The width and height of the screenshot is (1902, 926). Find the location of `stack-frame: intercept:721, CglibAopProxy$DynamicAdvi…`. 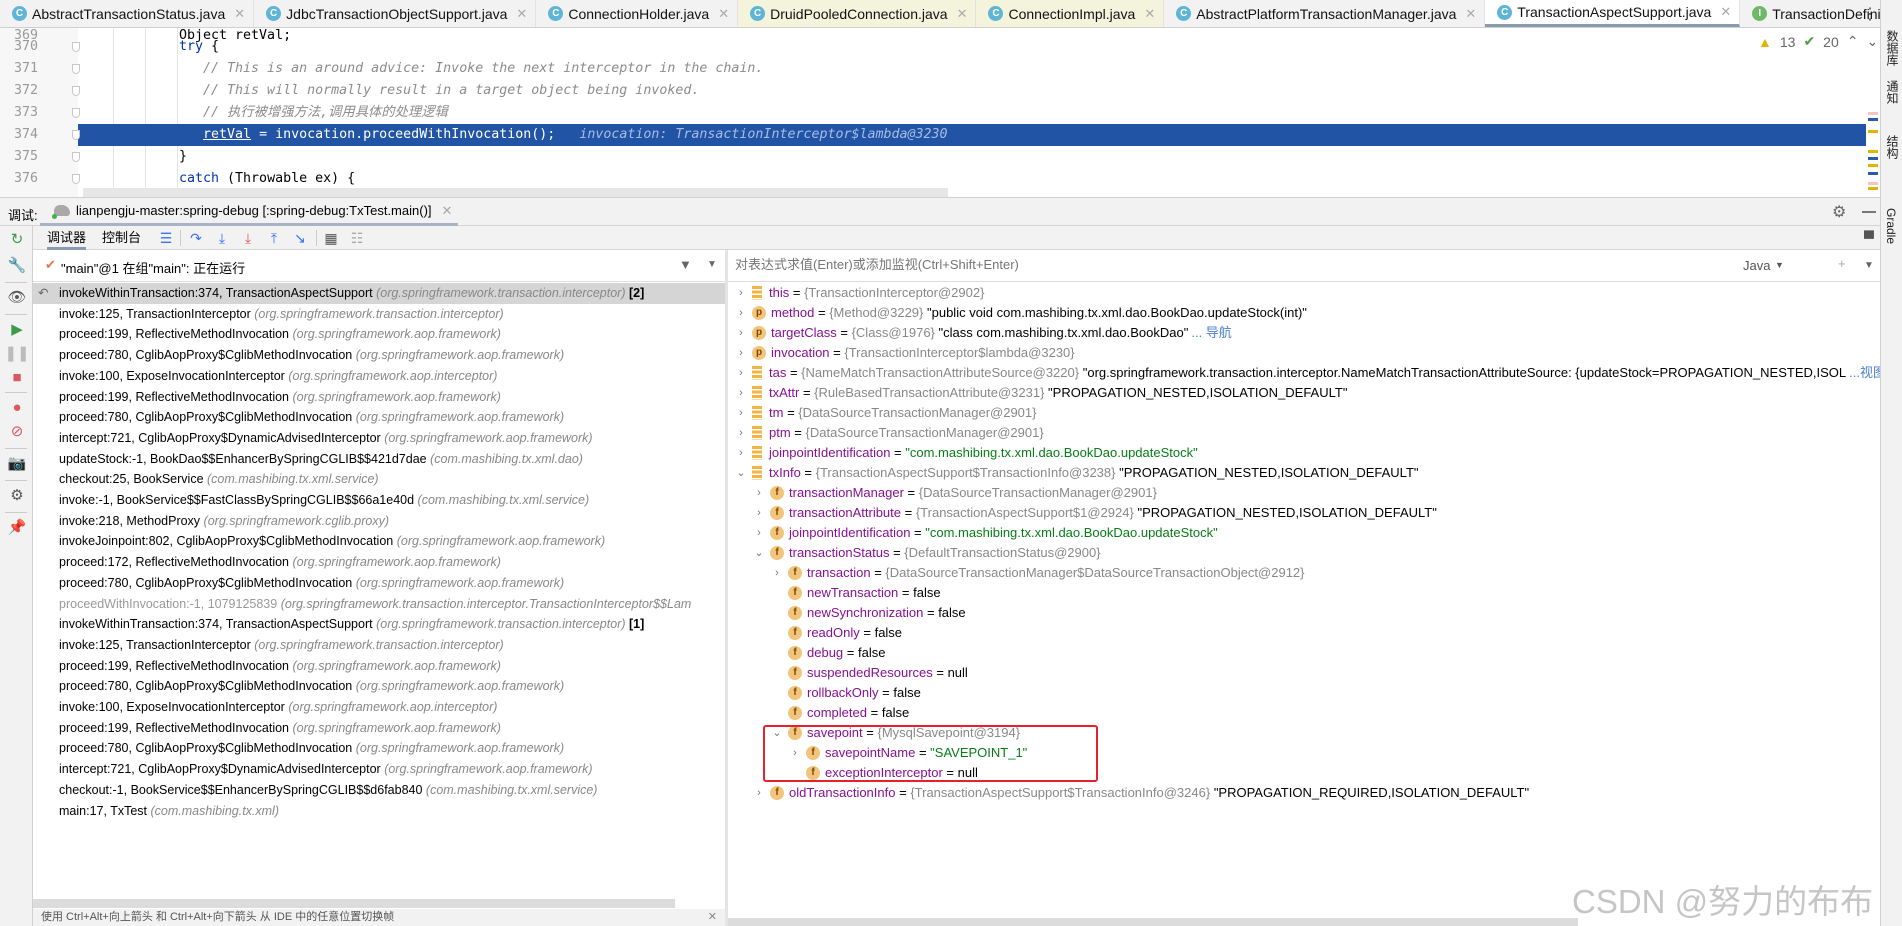

stack-frame: intercept:721, CglibAopProxy$DynamicAdvi… is located at coordinates (379, 769).